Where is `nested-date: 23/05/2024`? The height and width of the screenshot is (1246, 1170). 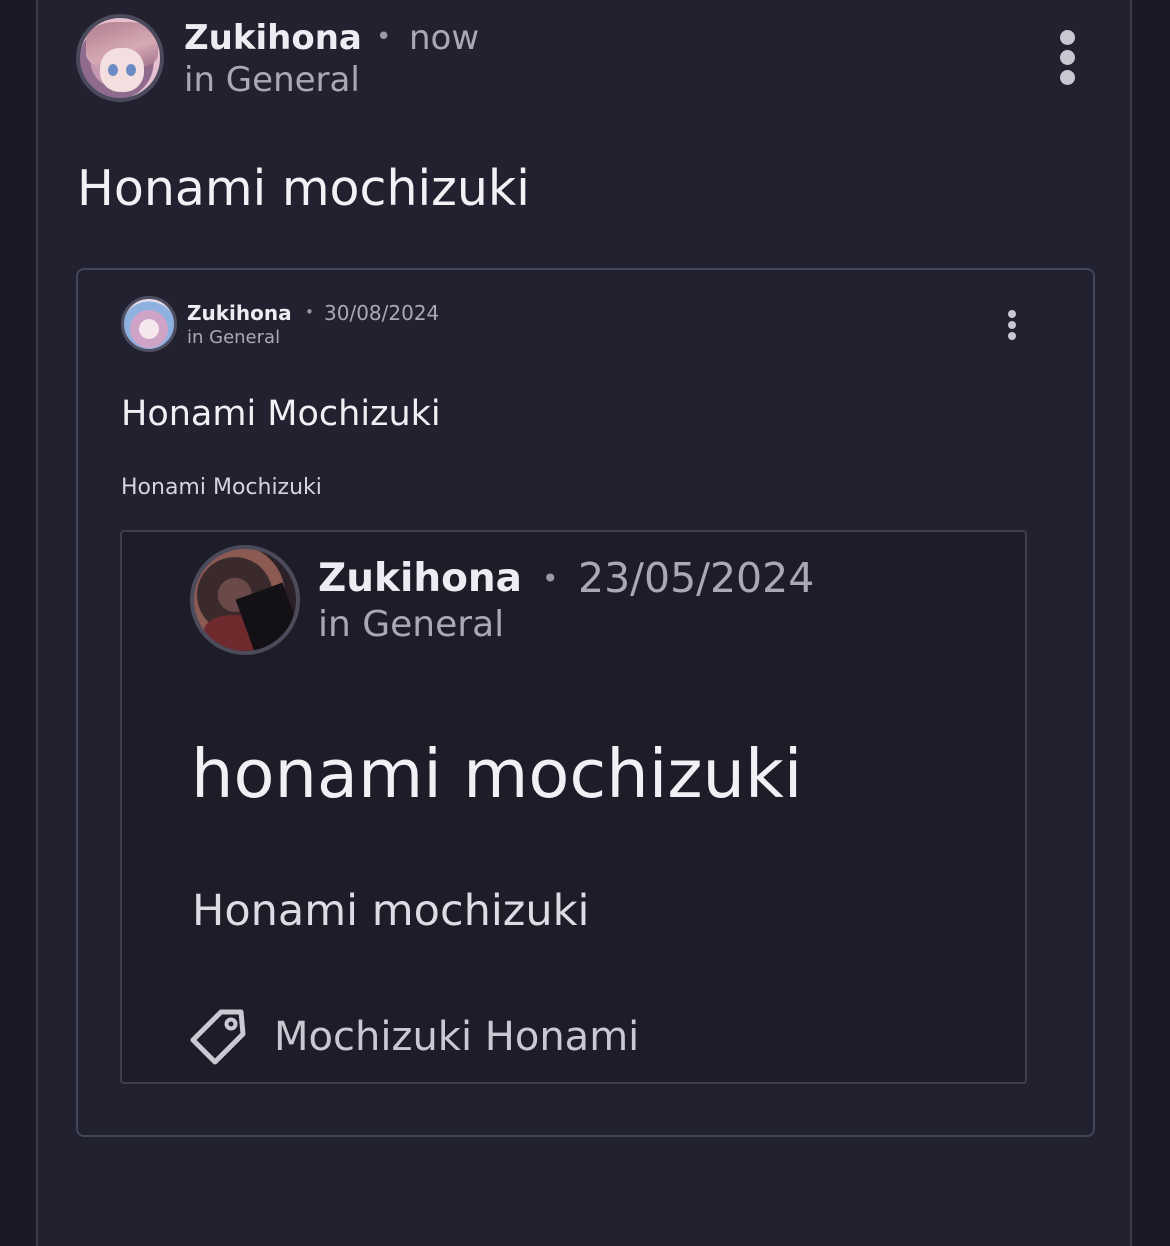 nested-date: 23/05/2024 is located at coordinates (696, 578).